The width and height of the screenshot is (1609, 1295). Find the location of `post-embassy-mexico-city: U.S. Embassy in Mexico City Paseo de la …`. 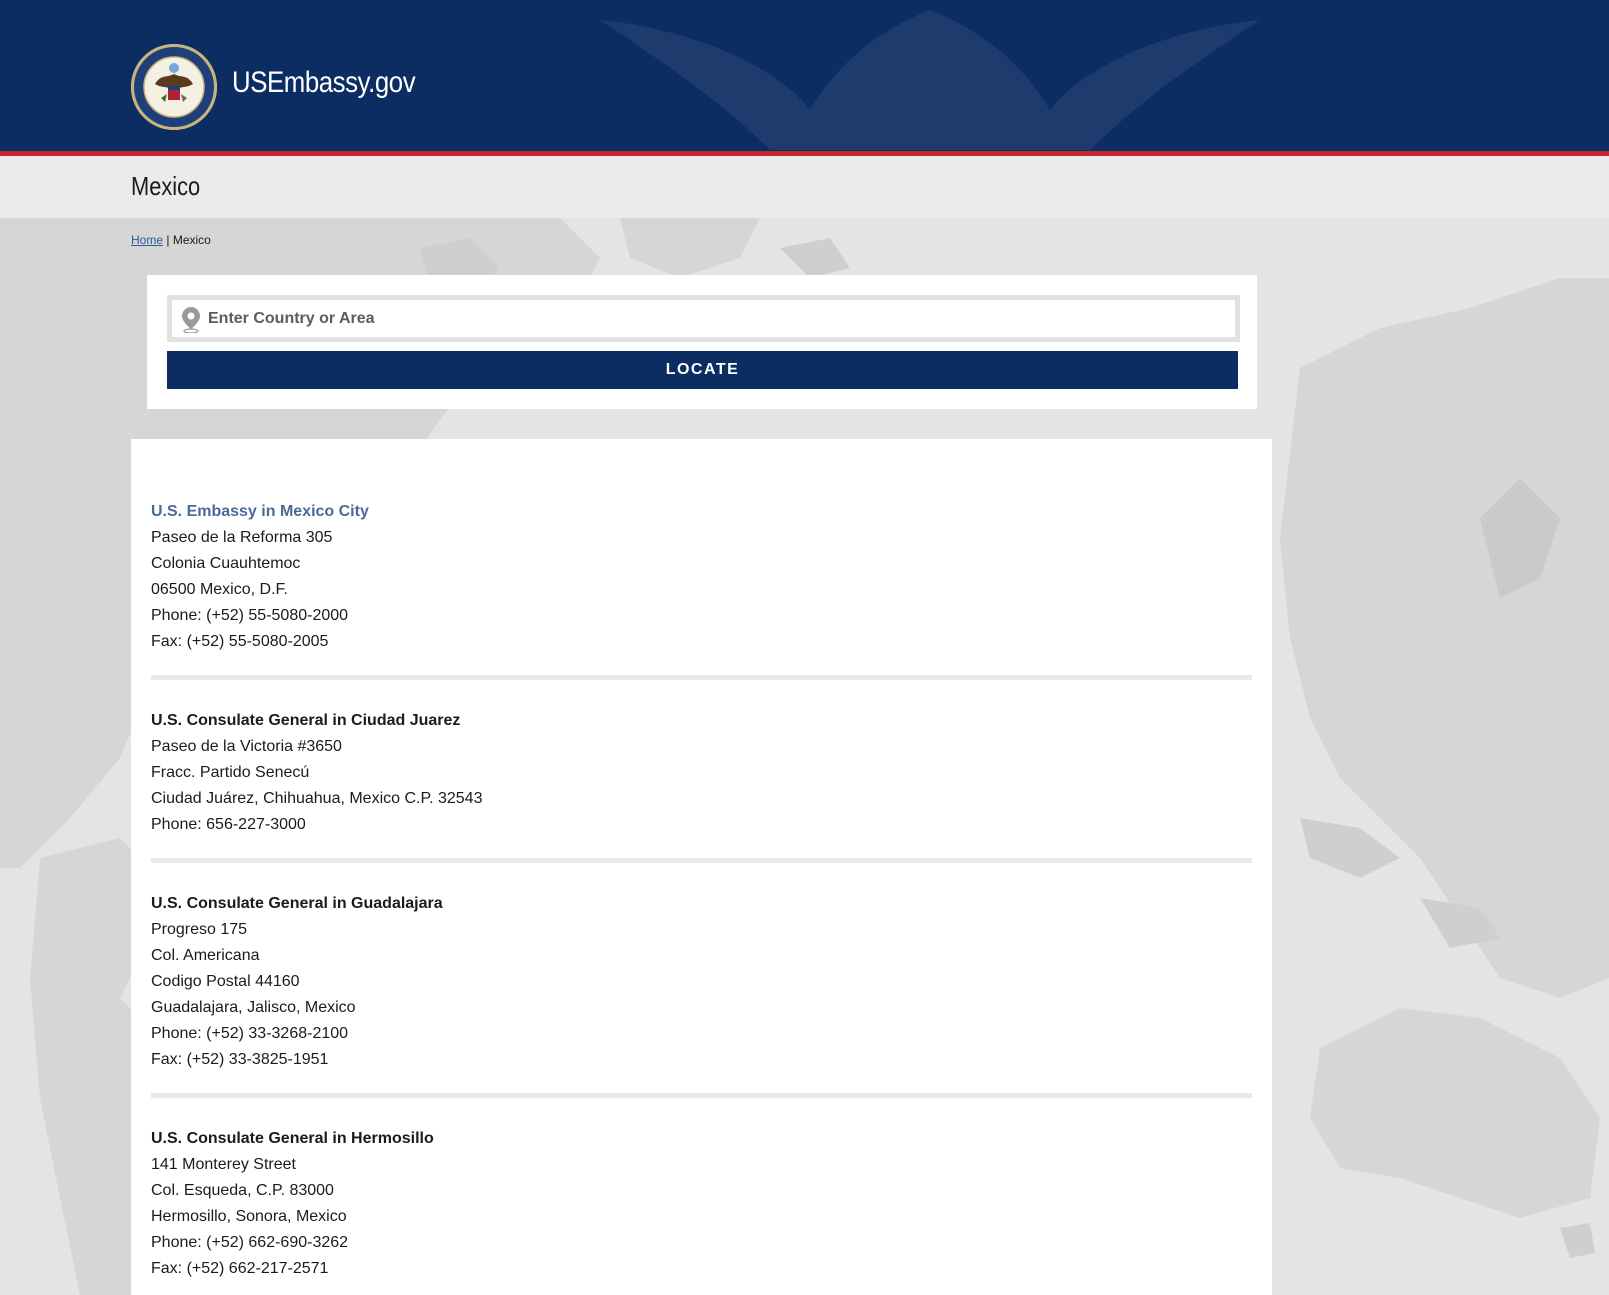

post-embassy-mexico-city: U.S. Embassy in Mexico City Paseo de la … is located at coordinates (701, 577).